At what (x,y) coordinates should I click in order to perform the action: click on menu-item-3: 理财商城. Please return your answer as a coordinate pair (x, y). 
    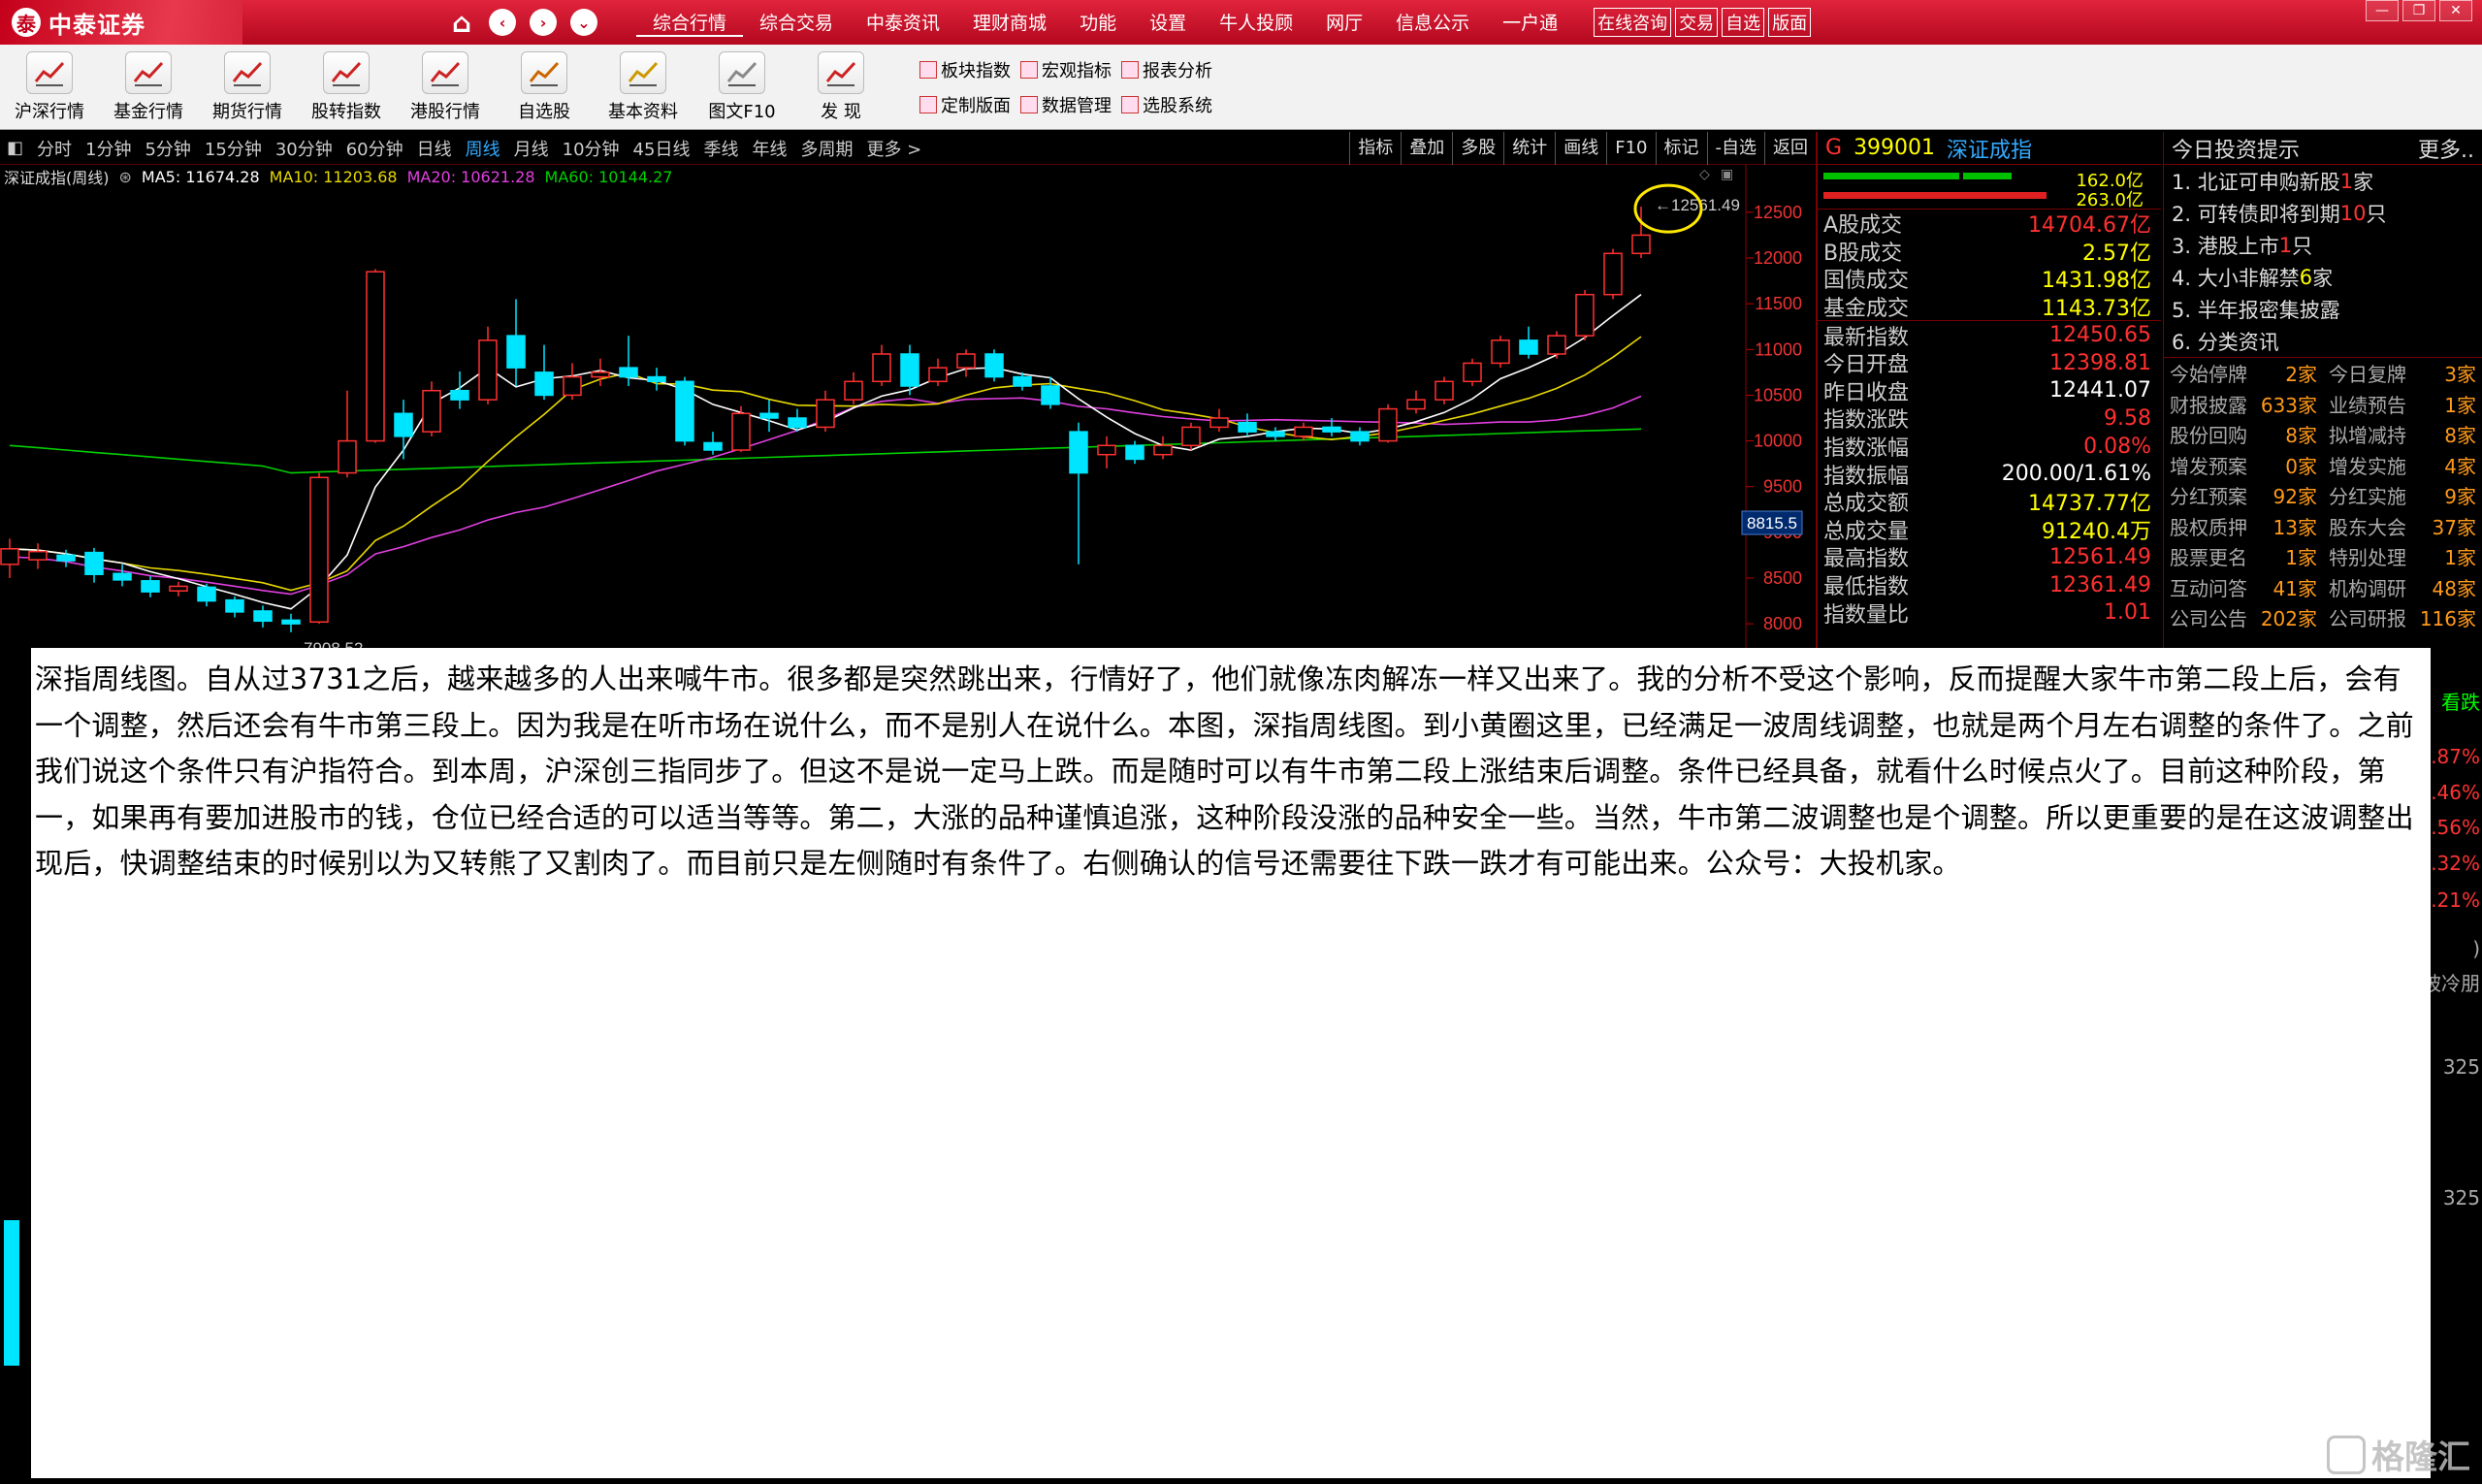
    Looking at the image, I should click on (1009, 23).